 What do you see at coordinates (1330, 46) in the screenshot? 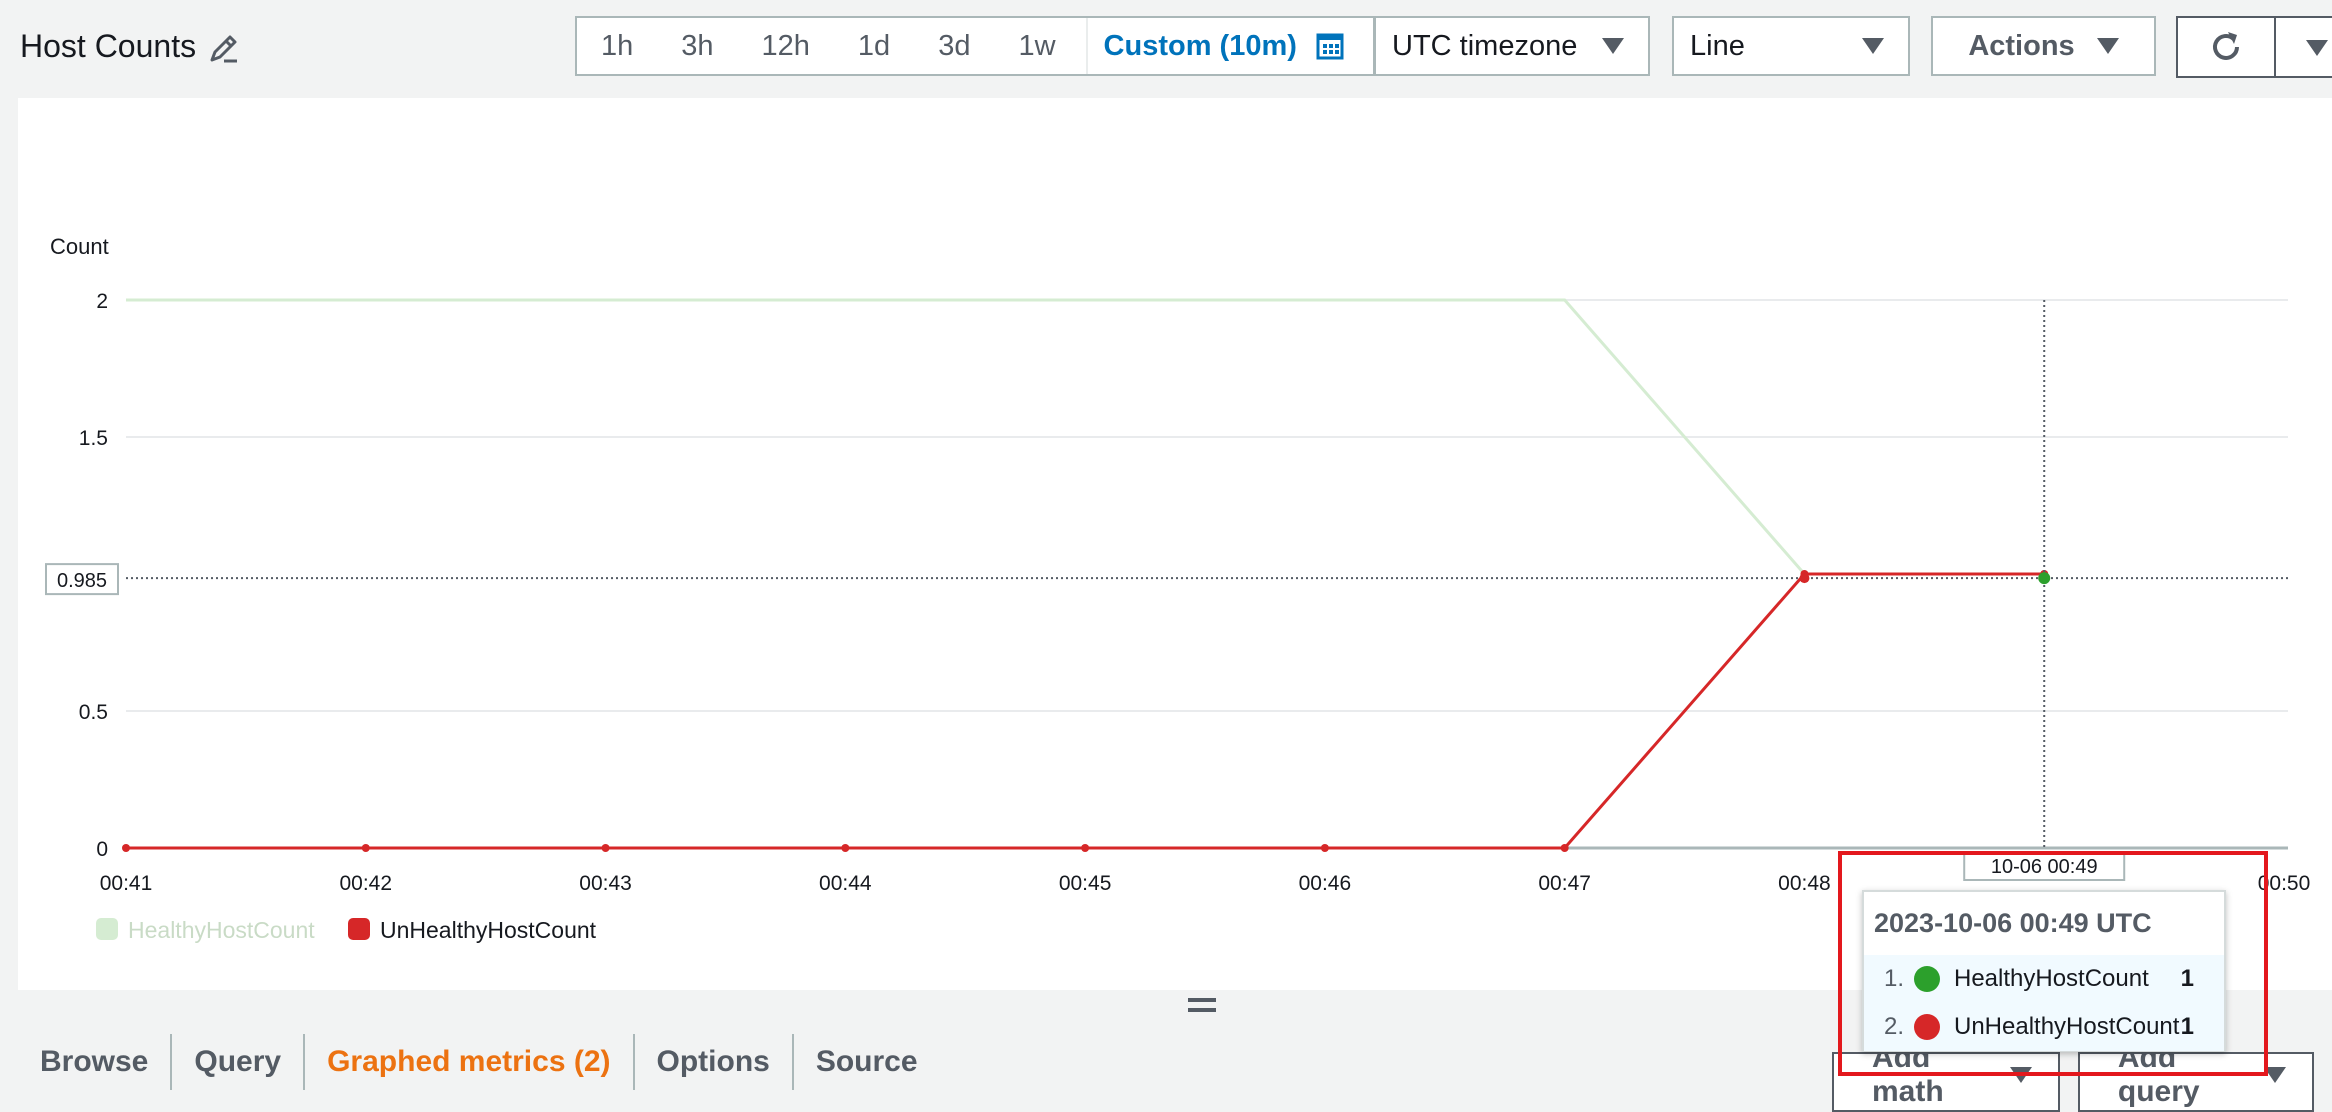
I see `calendar-icon` at bounding box center [1330, 46].